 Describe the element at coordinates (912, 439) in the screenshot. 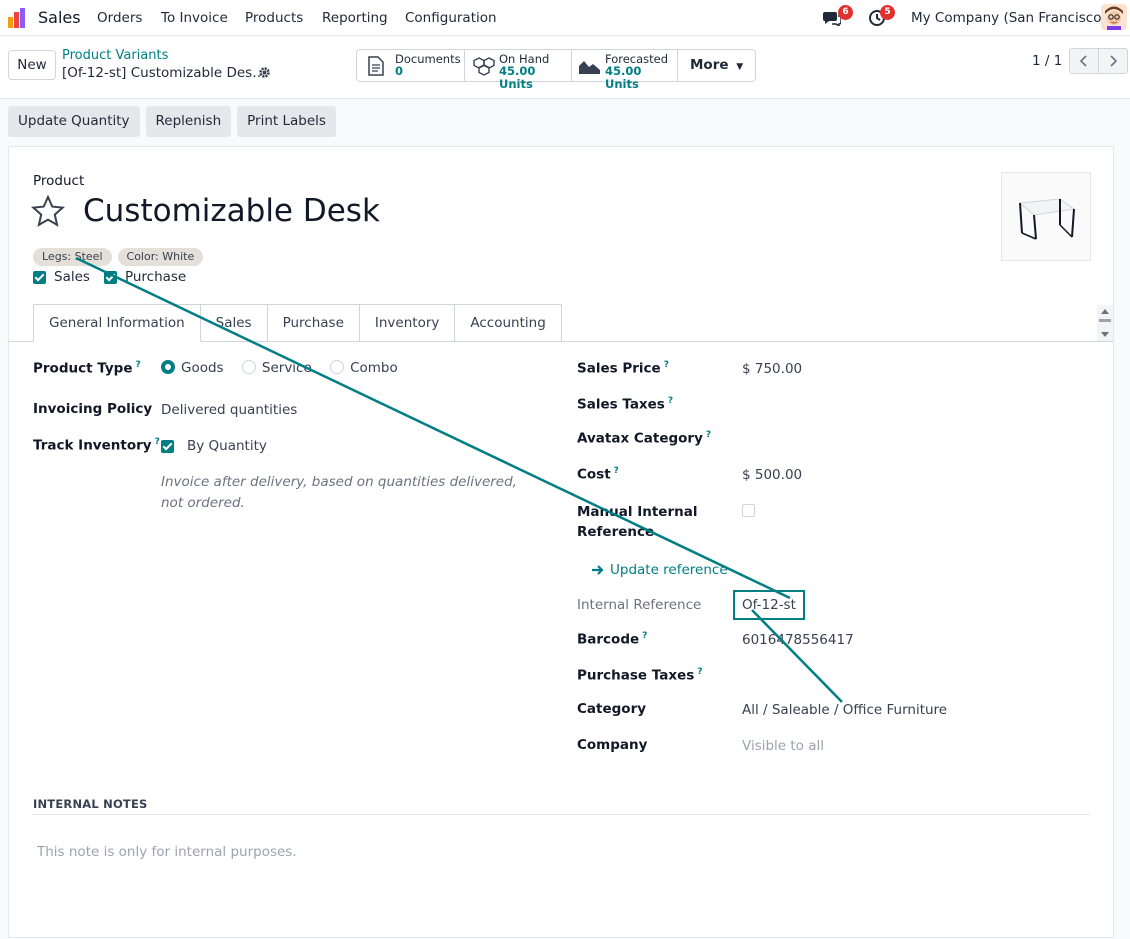

I see `avatax-category-input` at that location.